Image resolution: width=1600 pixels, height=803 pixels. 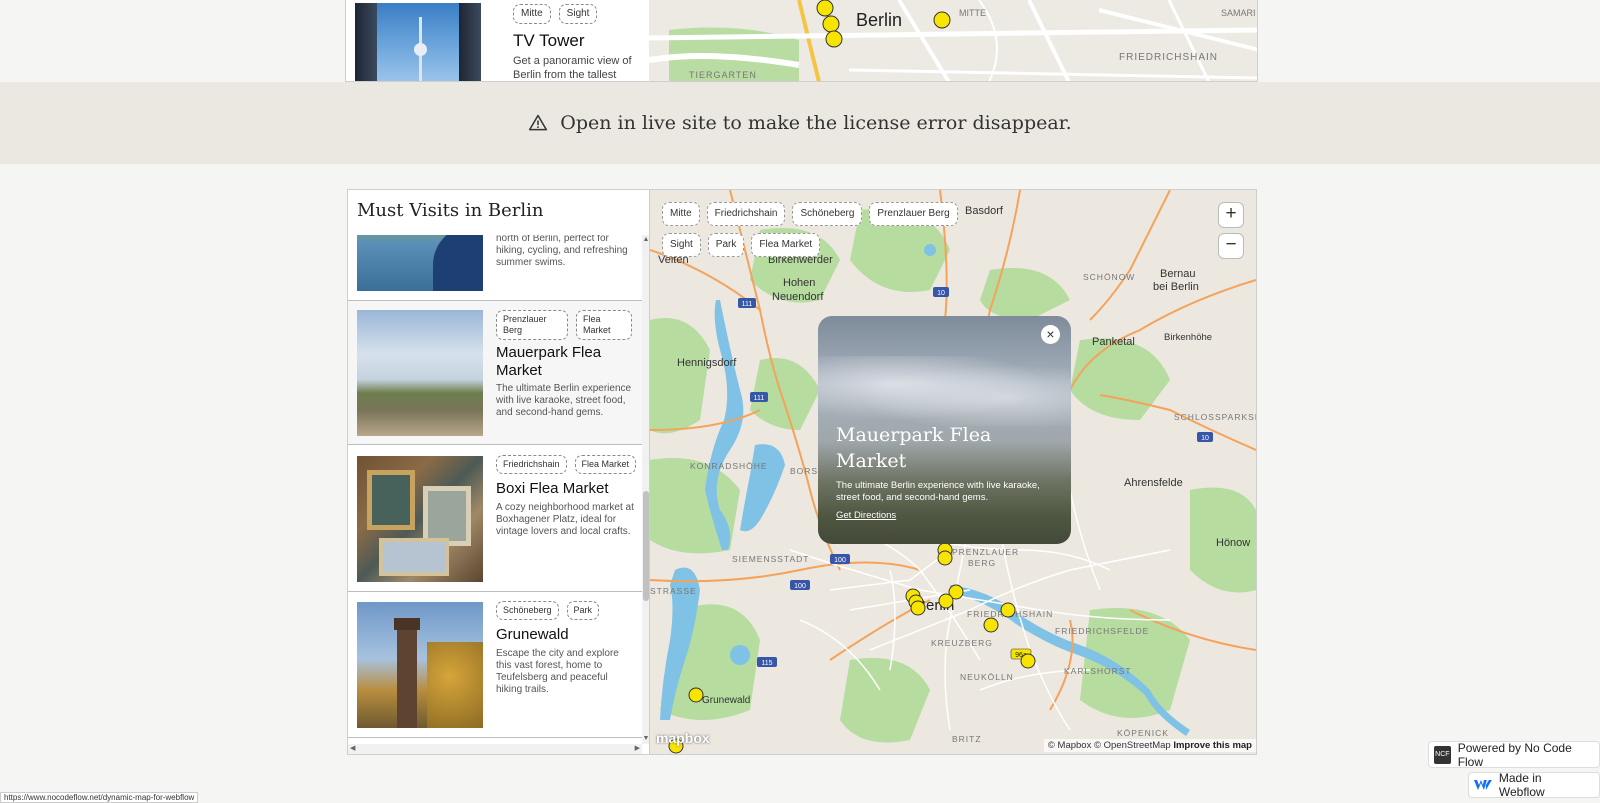 I want to click on map-label: Hennigsdorf, so click(x=707, y=363).